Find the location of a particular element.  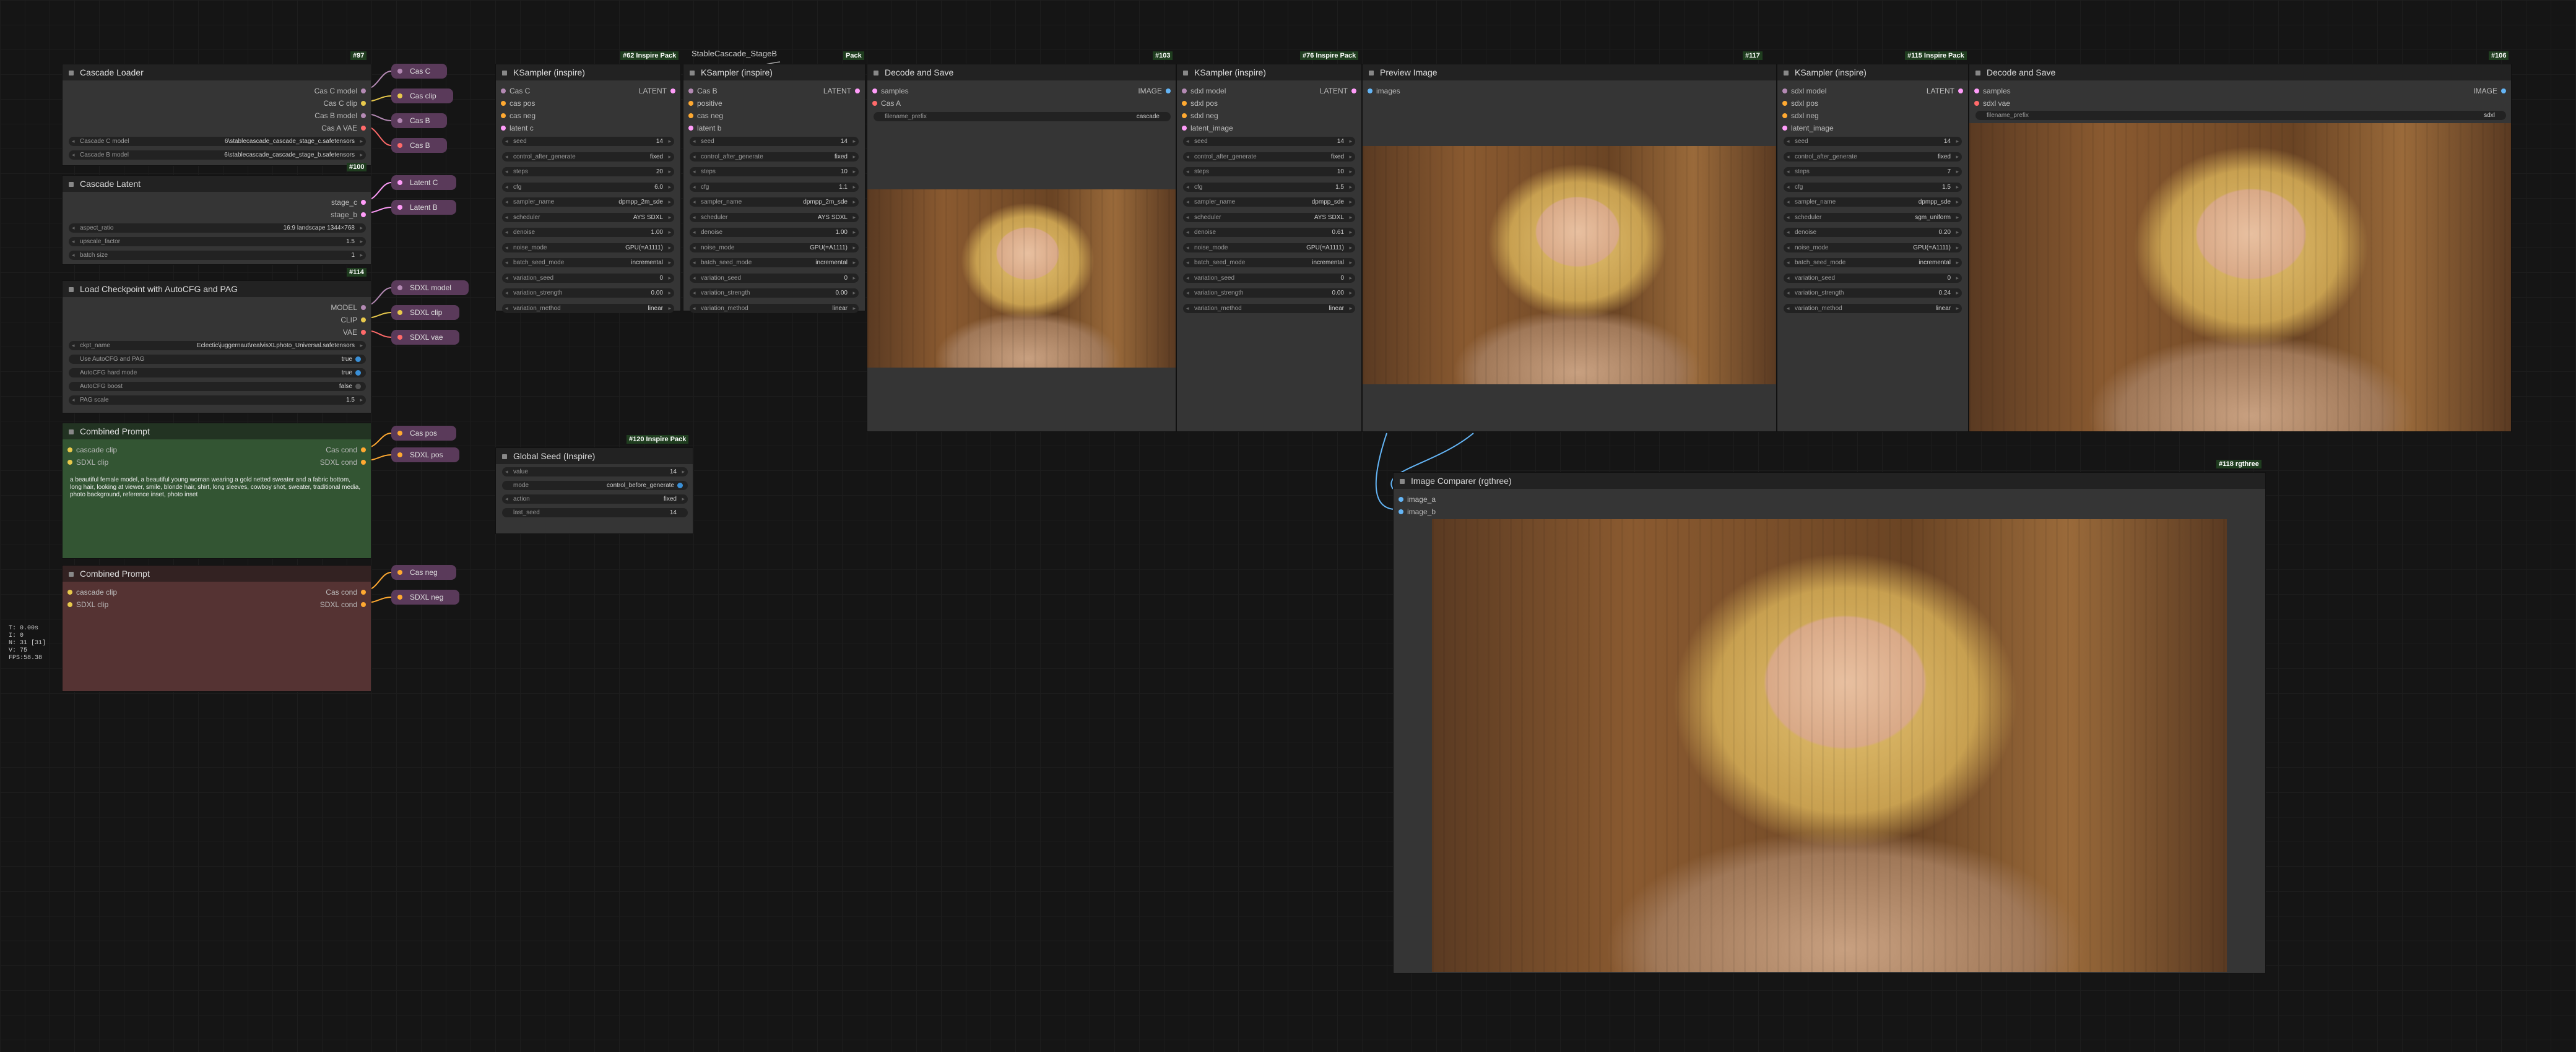

output-stage-c: stage_c is located at coordinates (348, 202).